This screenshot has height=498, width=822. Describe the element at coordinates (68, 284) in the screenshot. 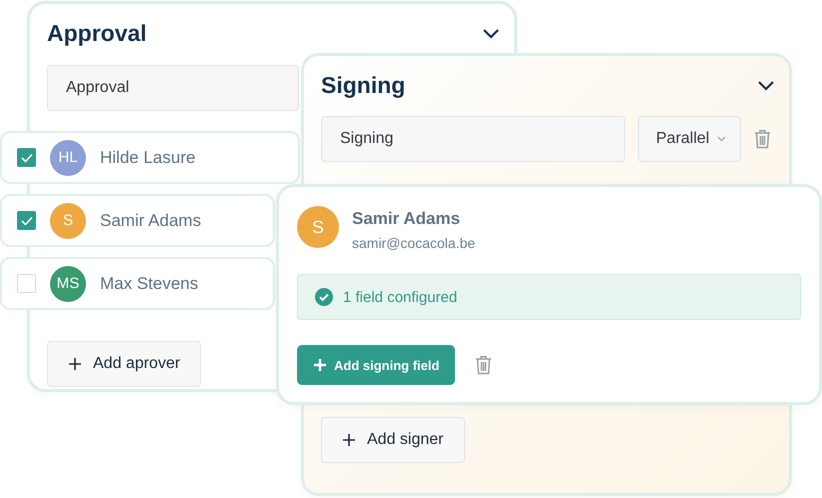

I see `avatar: MS` at that location.